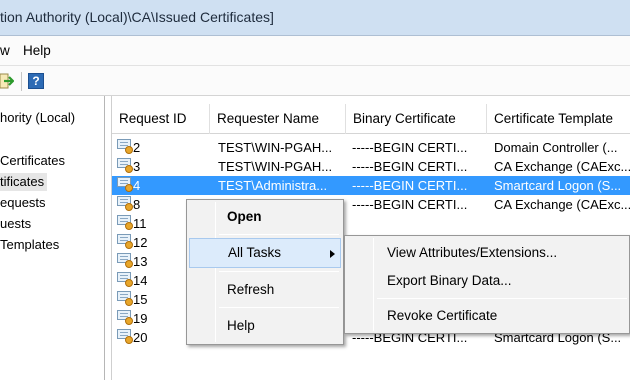 This screenshot has width=630, height=380. What do you see at coordinates (265, 290) in the screenshot?
I see `menu-item-refresh: Refresh` at bounding box center [265, 290].